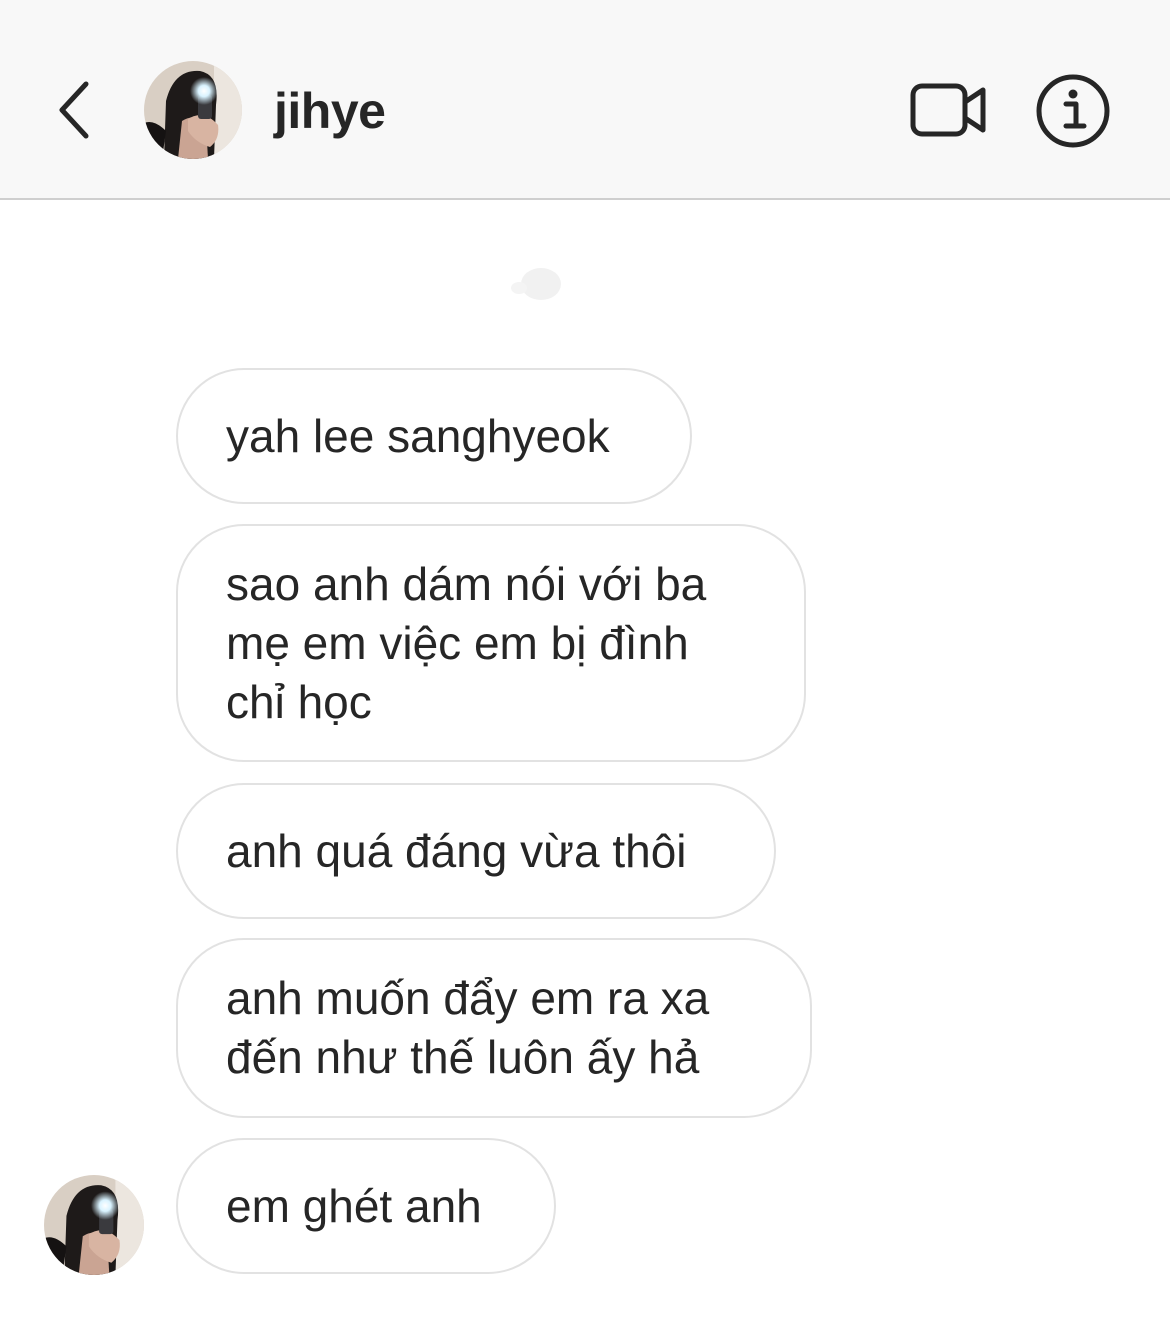 This screenshot has width=1170, height=1344. Describe the element at coordinates (366, 1206) in the screenshot. I see `message-bubble: em ghét anh` at that location.